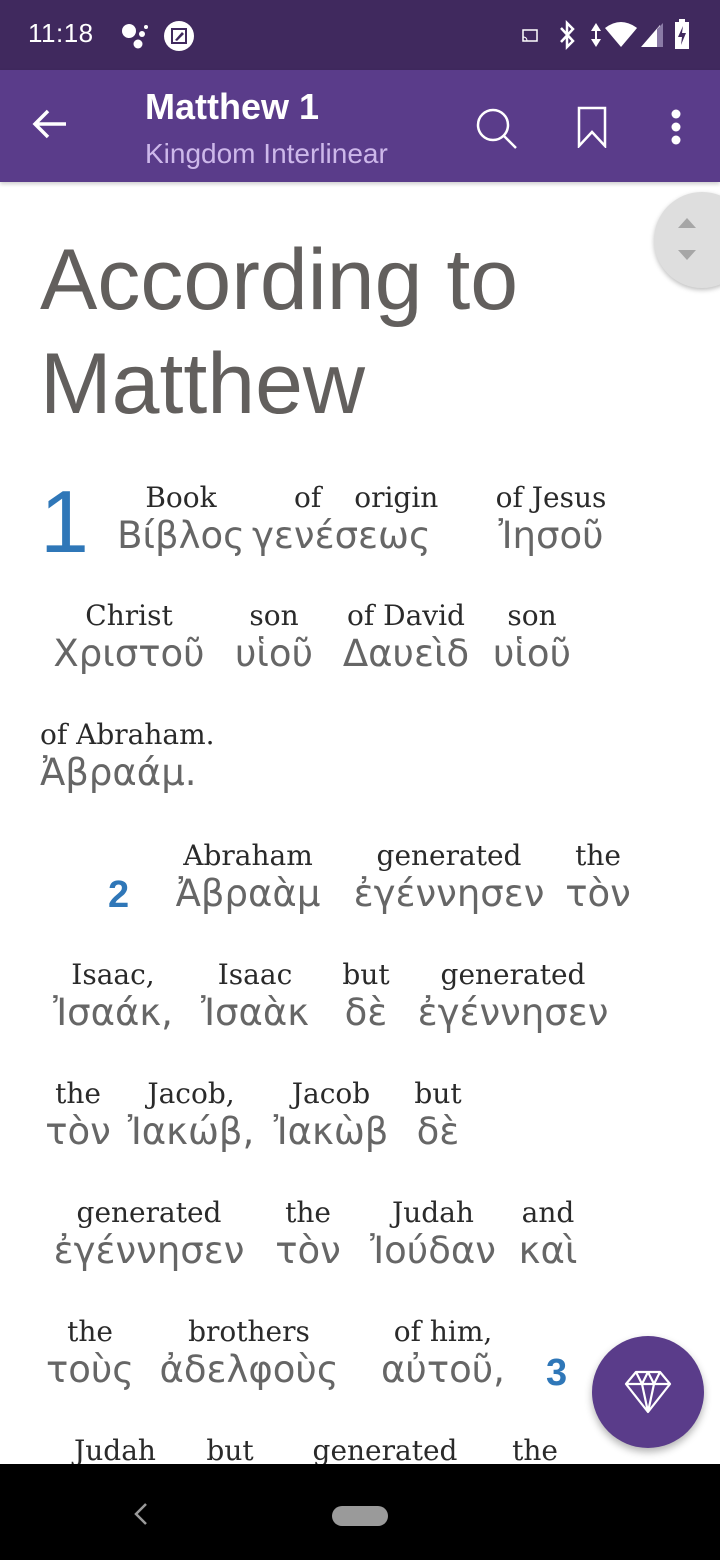  I want to click on interlinear-word: the, so click(535, 1449).